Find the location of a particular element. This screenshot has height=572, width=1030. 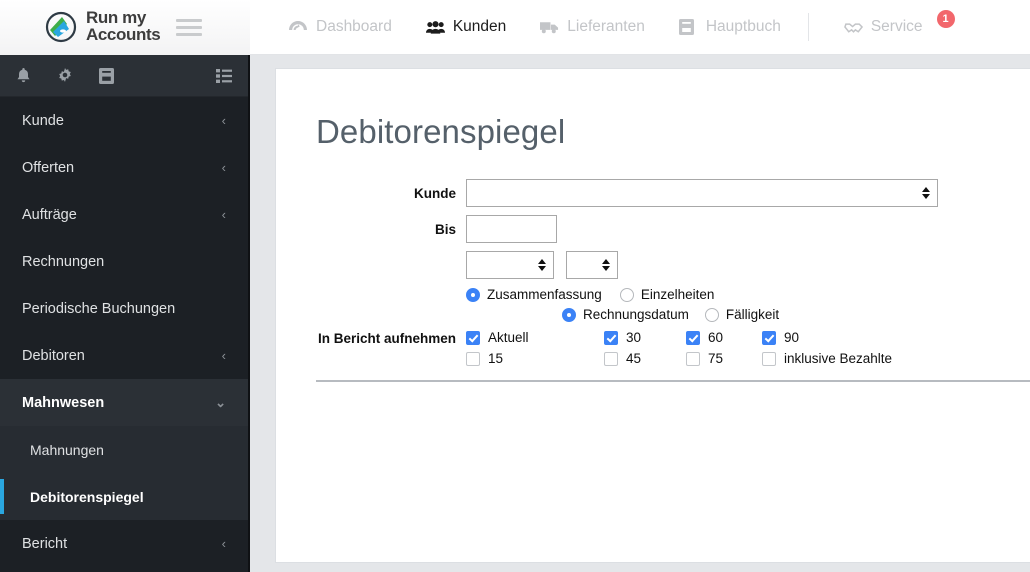

radio-einzelheiten: Einzelheiten is located at coordinates (667, 294).